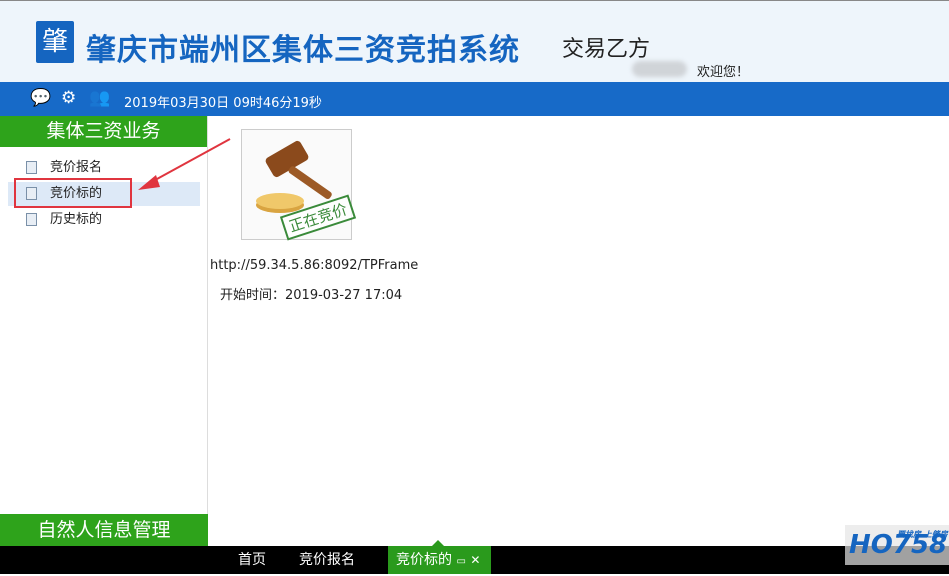  What do you see at coordinates (223, 103) in the screenshot?
I see `clock: 2019年03月30日 09时46分19秒` at bounding box center [223, 103].